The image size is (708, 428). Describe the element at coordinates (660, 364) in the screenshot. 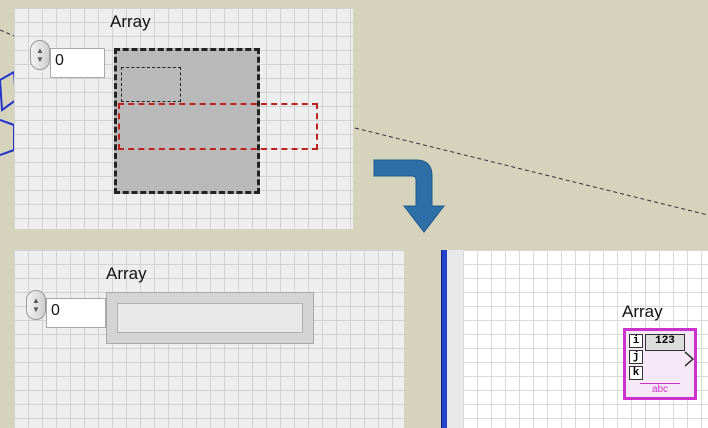

I see `array-terminal-icon: i j k 123 abc` at that location.